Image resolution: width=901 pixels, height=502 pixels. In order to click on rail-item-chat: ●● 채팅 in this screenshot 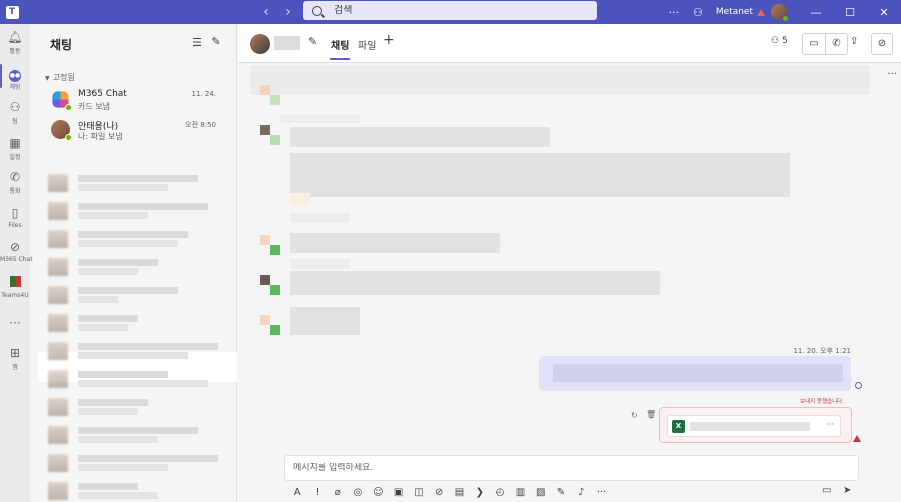, I will do `click(15, 78)`.